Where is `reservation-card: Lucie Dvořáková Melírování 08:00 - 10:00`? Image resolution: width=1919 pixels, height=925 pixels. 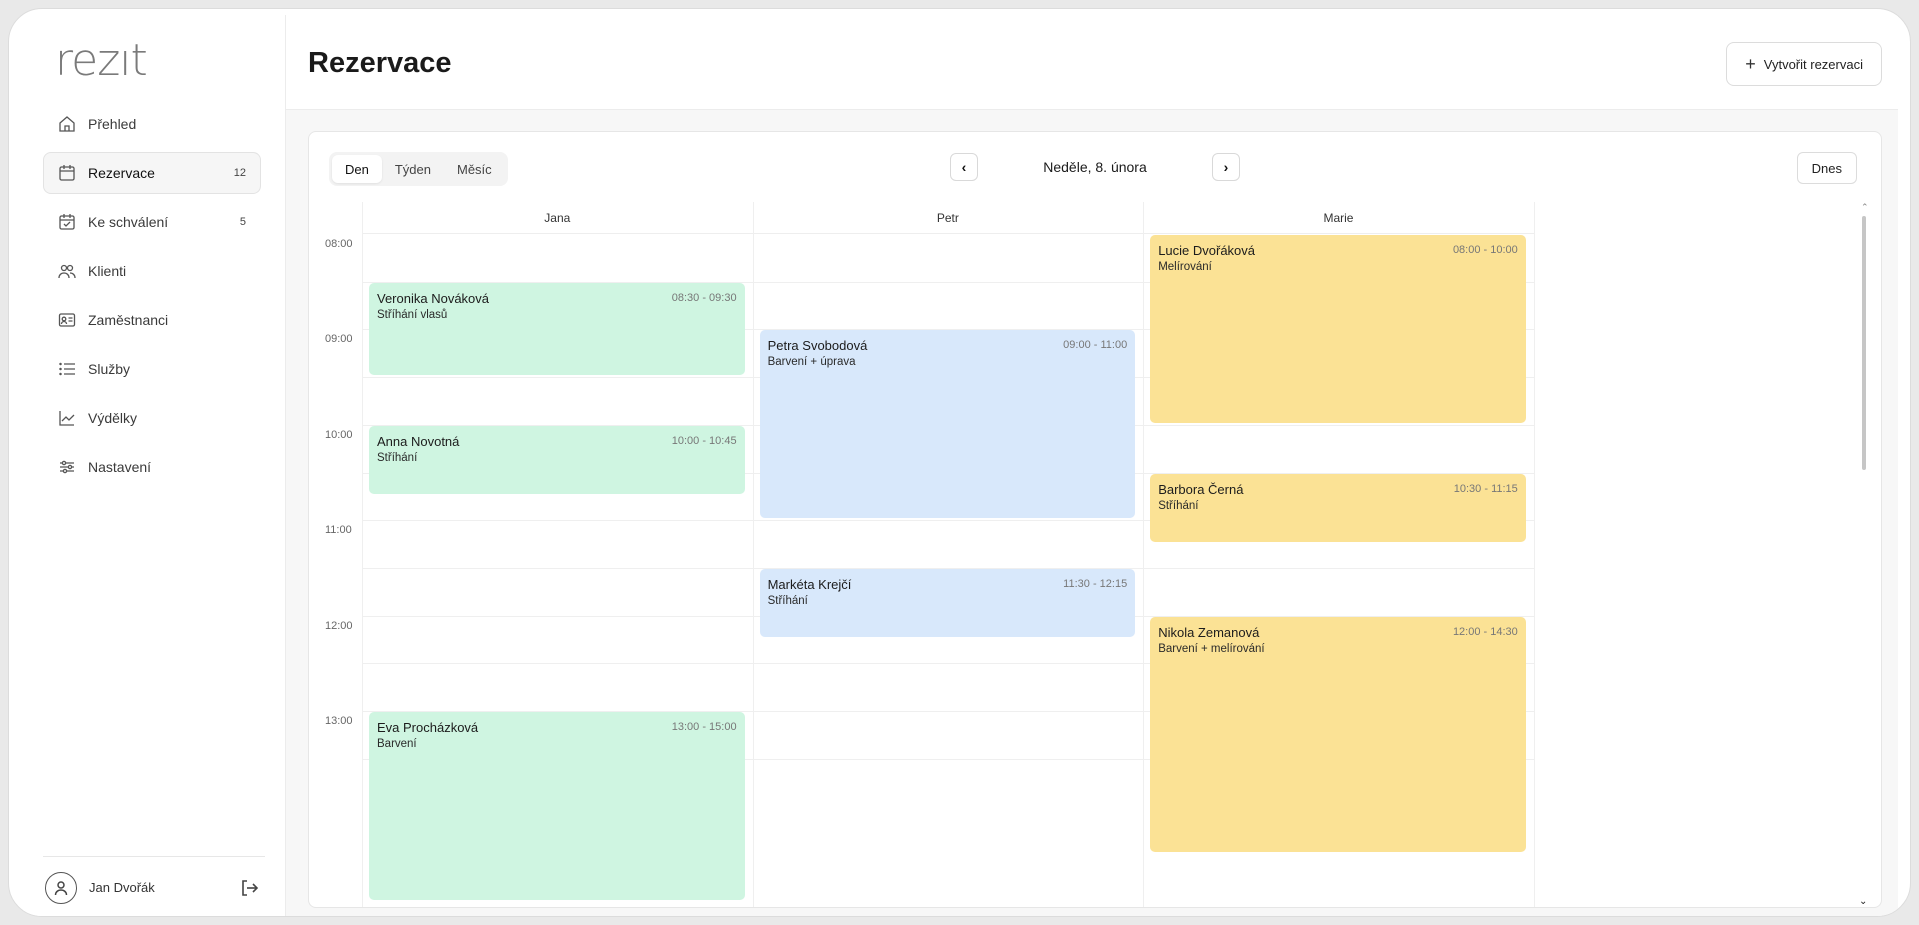 reservation-card: Lucie Dvořáková Melírování 08:00 - 10:00 is located at coordinates (1338, 329).